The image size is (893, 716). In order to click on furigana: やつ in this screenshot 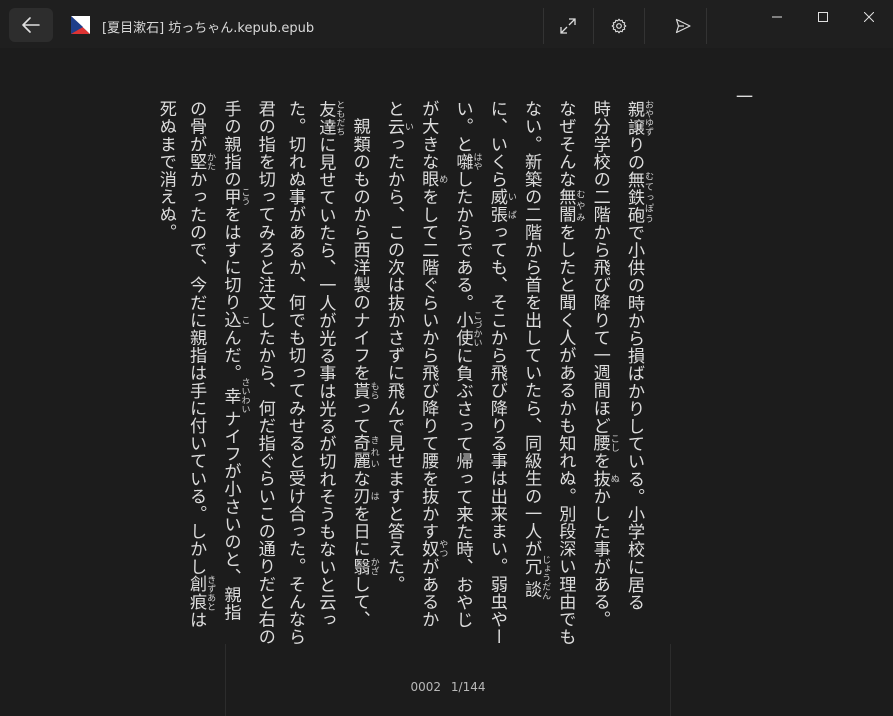, I will do `click(442, 548)`.